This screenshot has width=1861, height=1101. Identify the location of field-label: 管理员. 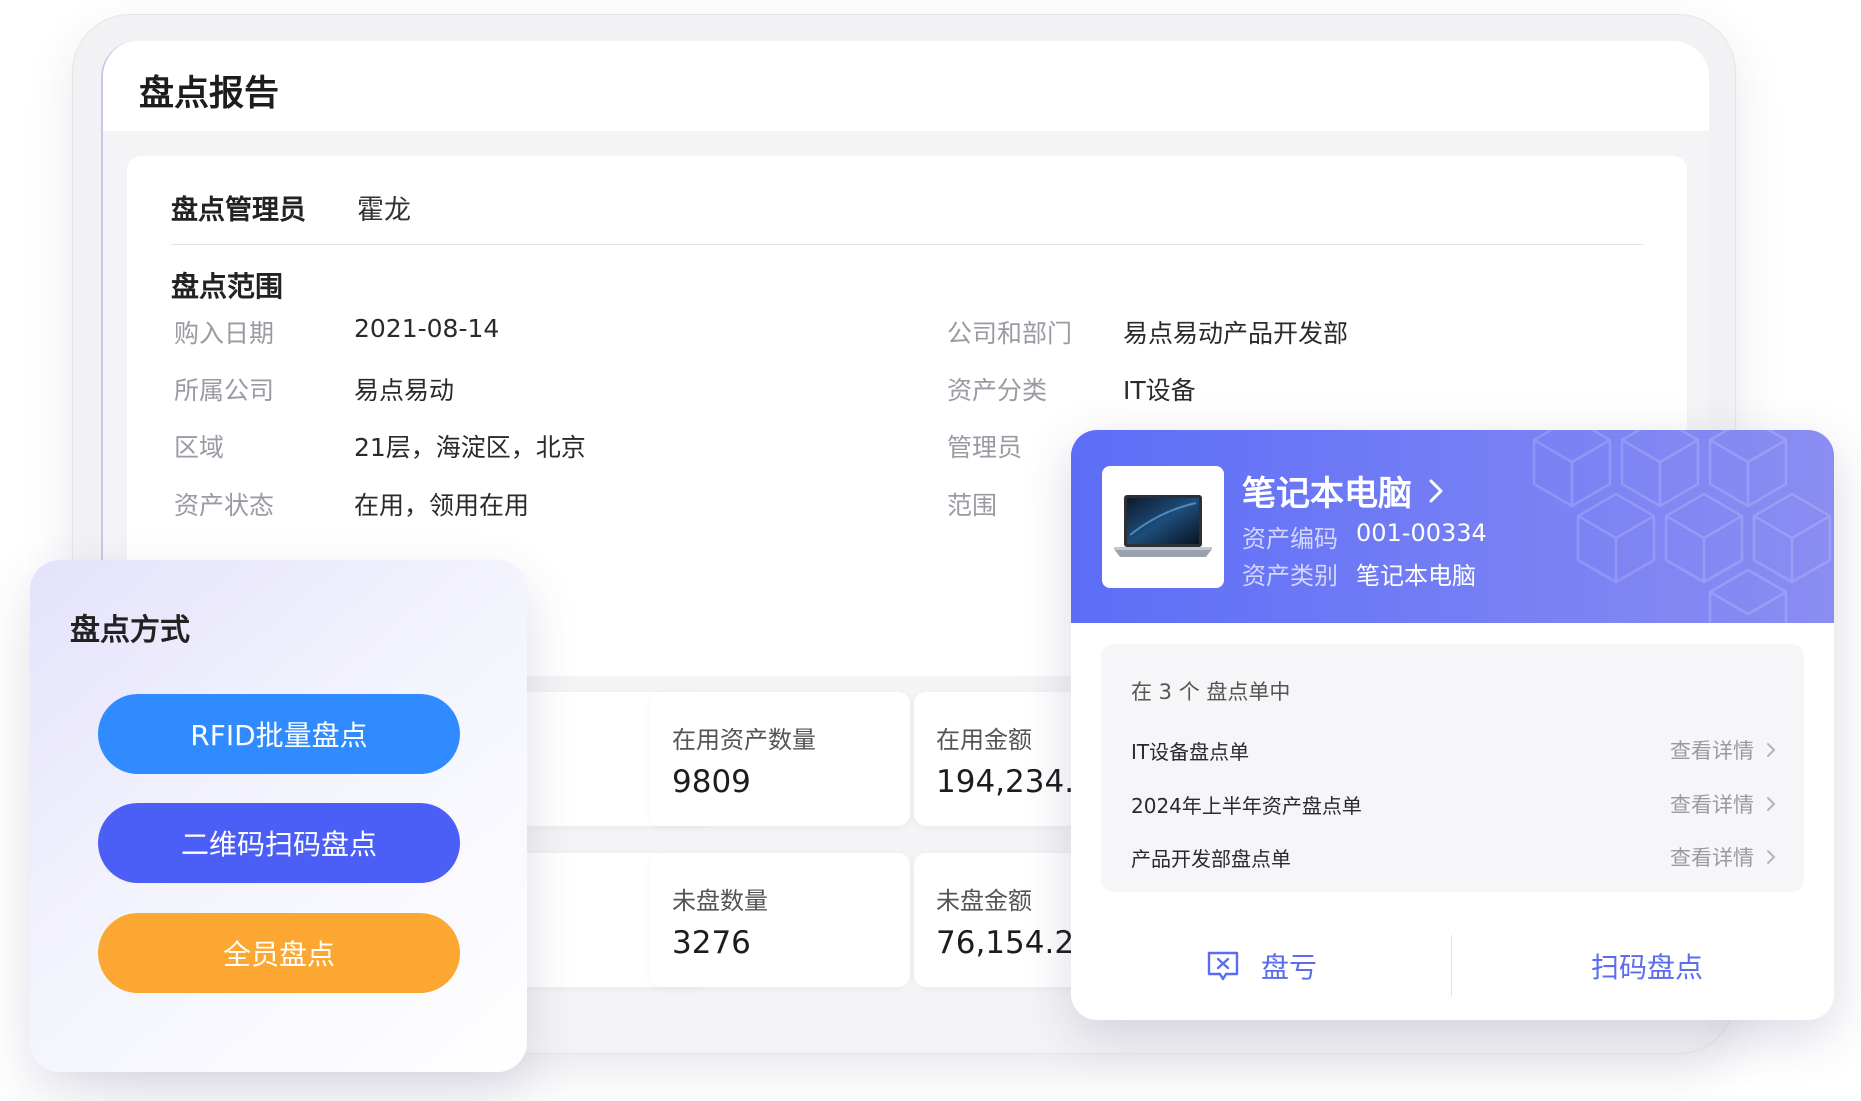
(985, 447).